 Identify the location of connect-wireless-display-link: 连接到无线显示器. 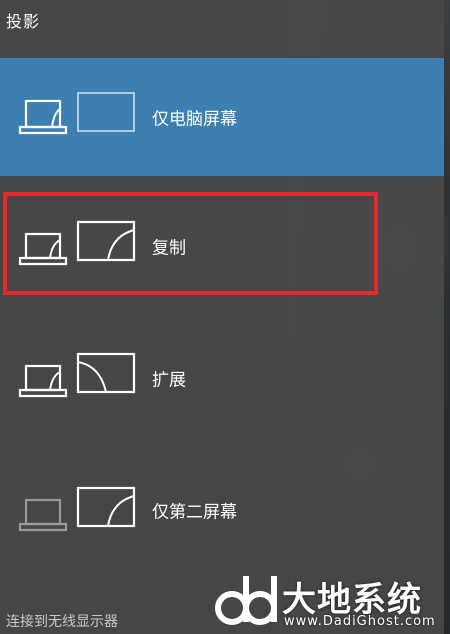
(62, 621).